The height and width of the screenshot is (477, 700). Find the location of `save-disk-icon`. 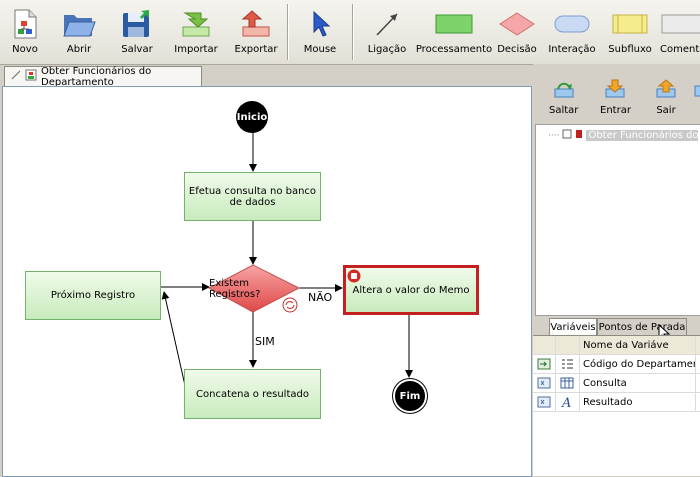

save-disk-icon is located at coordinates (137, 24).